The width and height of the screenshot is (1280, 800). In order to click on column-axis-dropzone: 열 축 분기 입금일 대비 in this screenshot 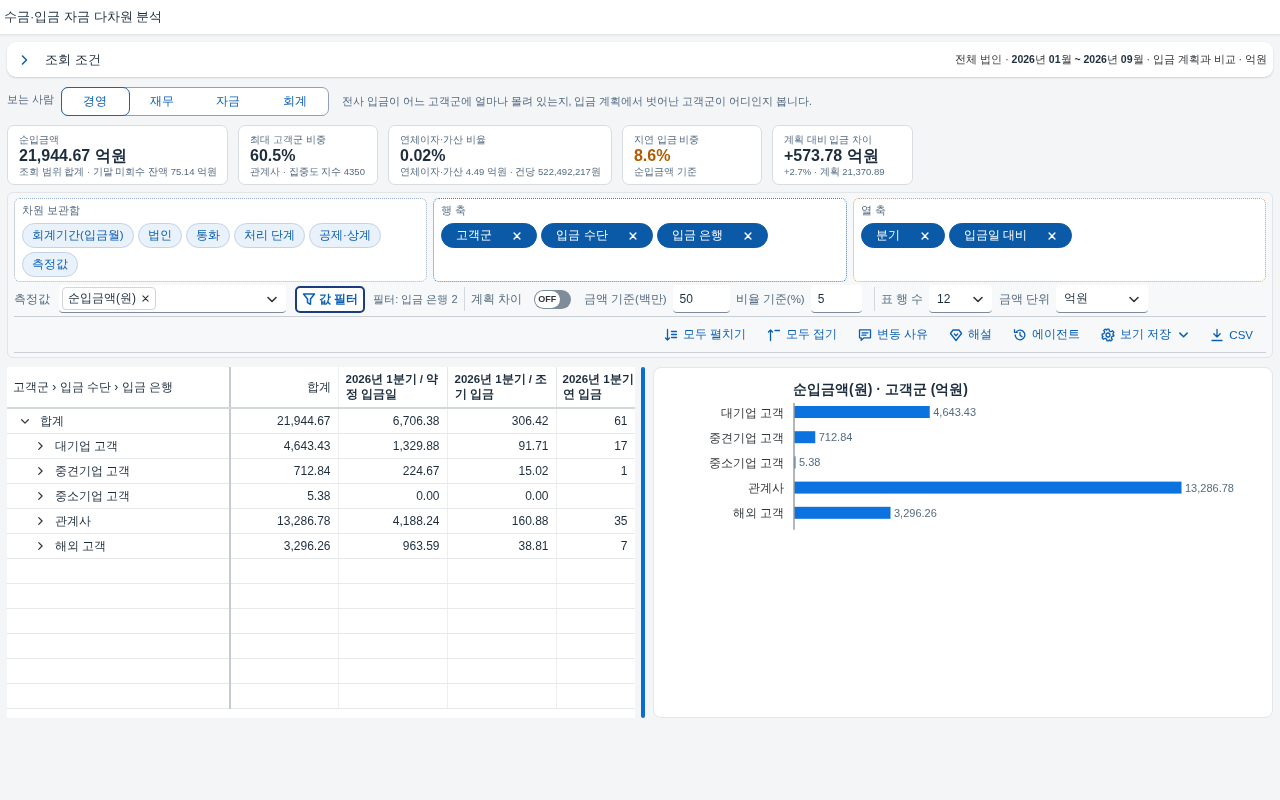, I will do `click(1059, 240)`.